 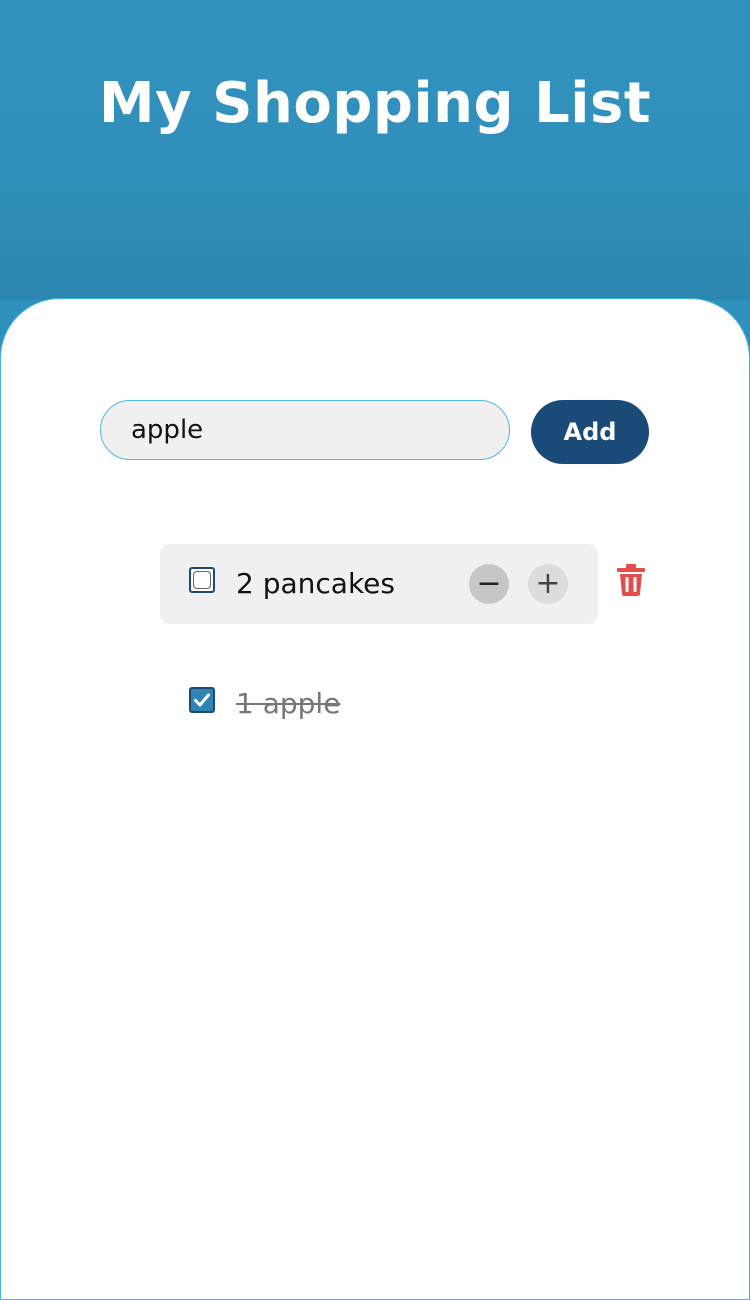 What do you see at coordinates (305, 430) in the screenshot?
I see `item-input` at bounding box center [305, 430].